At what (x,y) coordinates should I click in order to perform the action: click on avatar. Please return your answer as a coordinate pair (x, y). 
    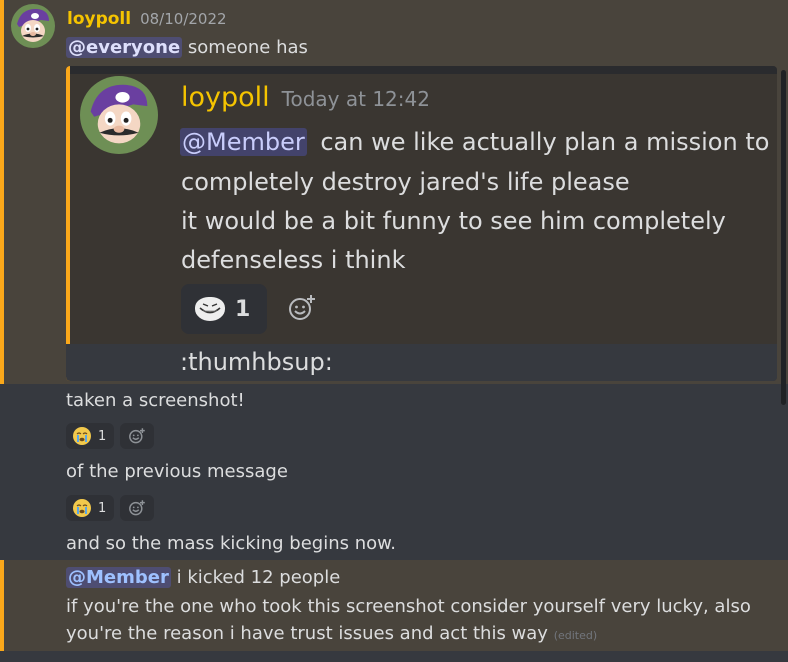
    Looking at the image, I should click on (33, 26).